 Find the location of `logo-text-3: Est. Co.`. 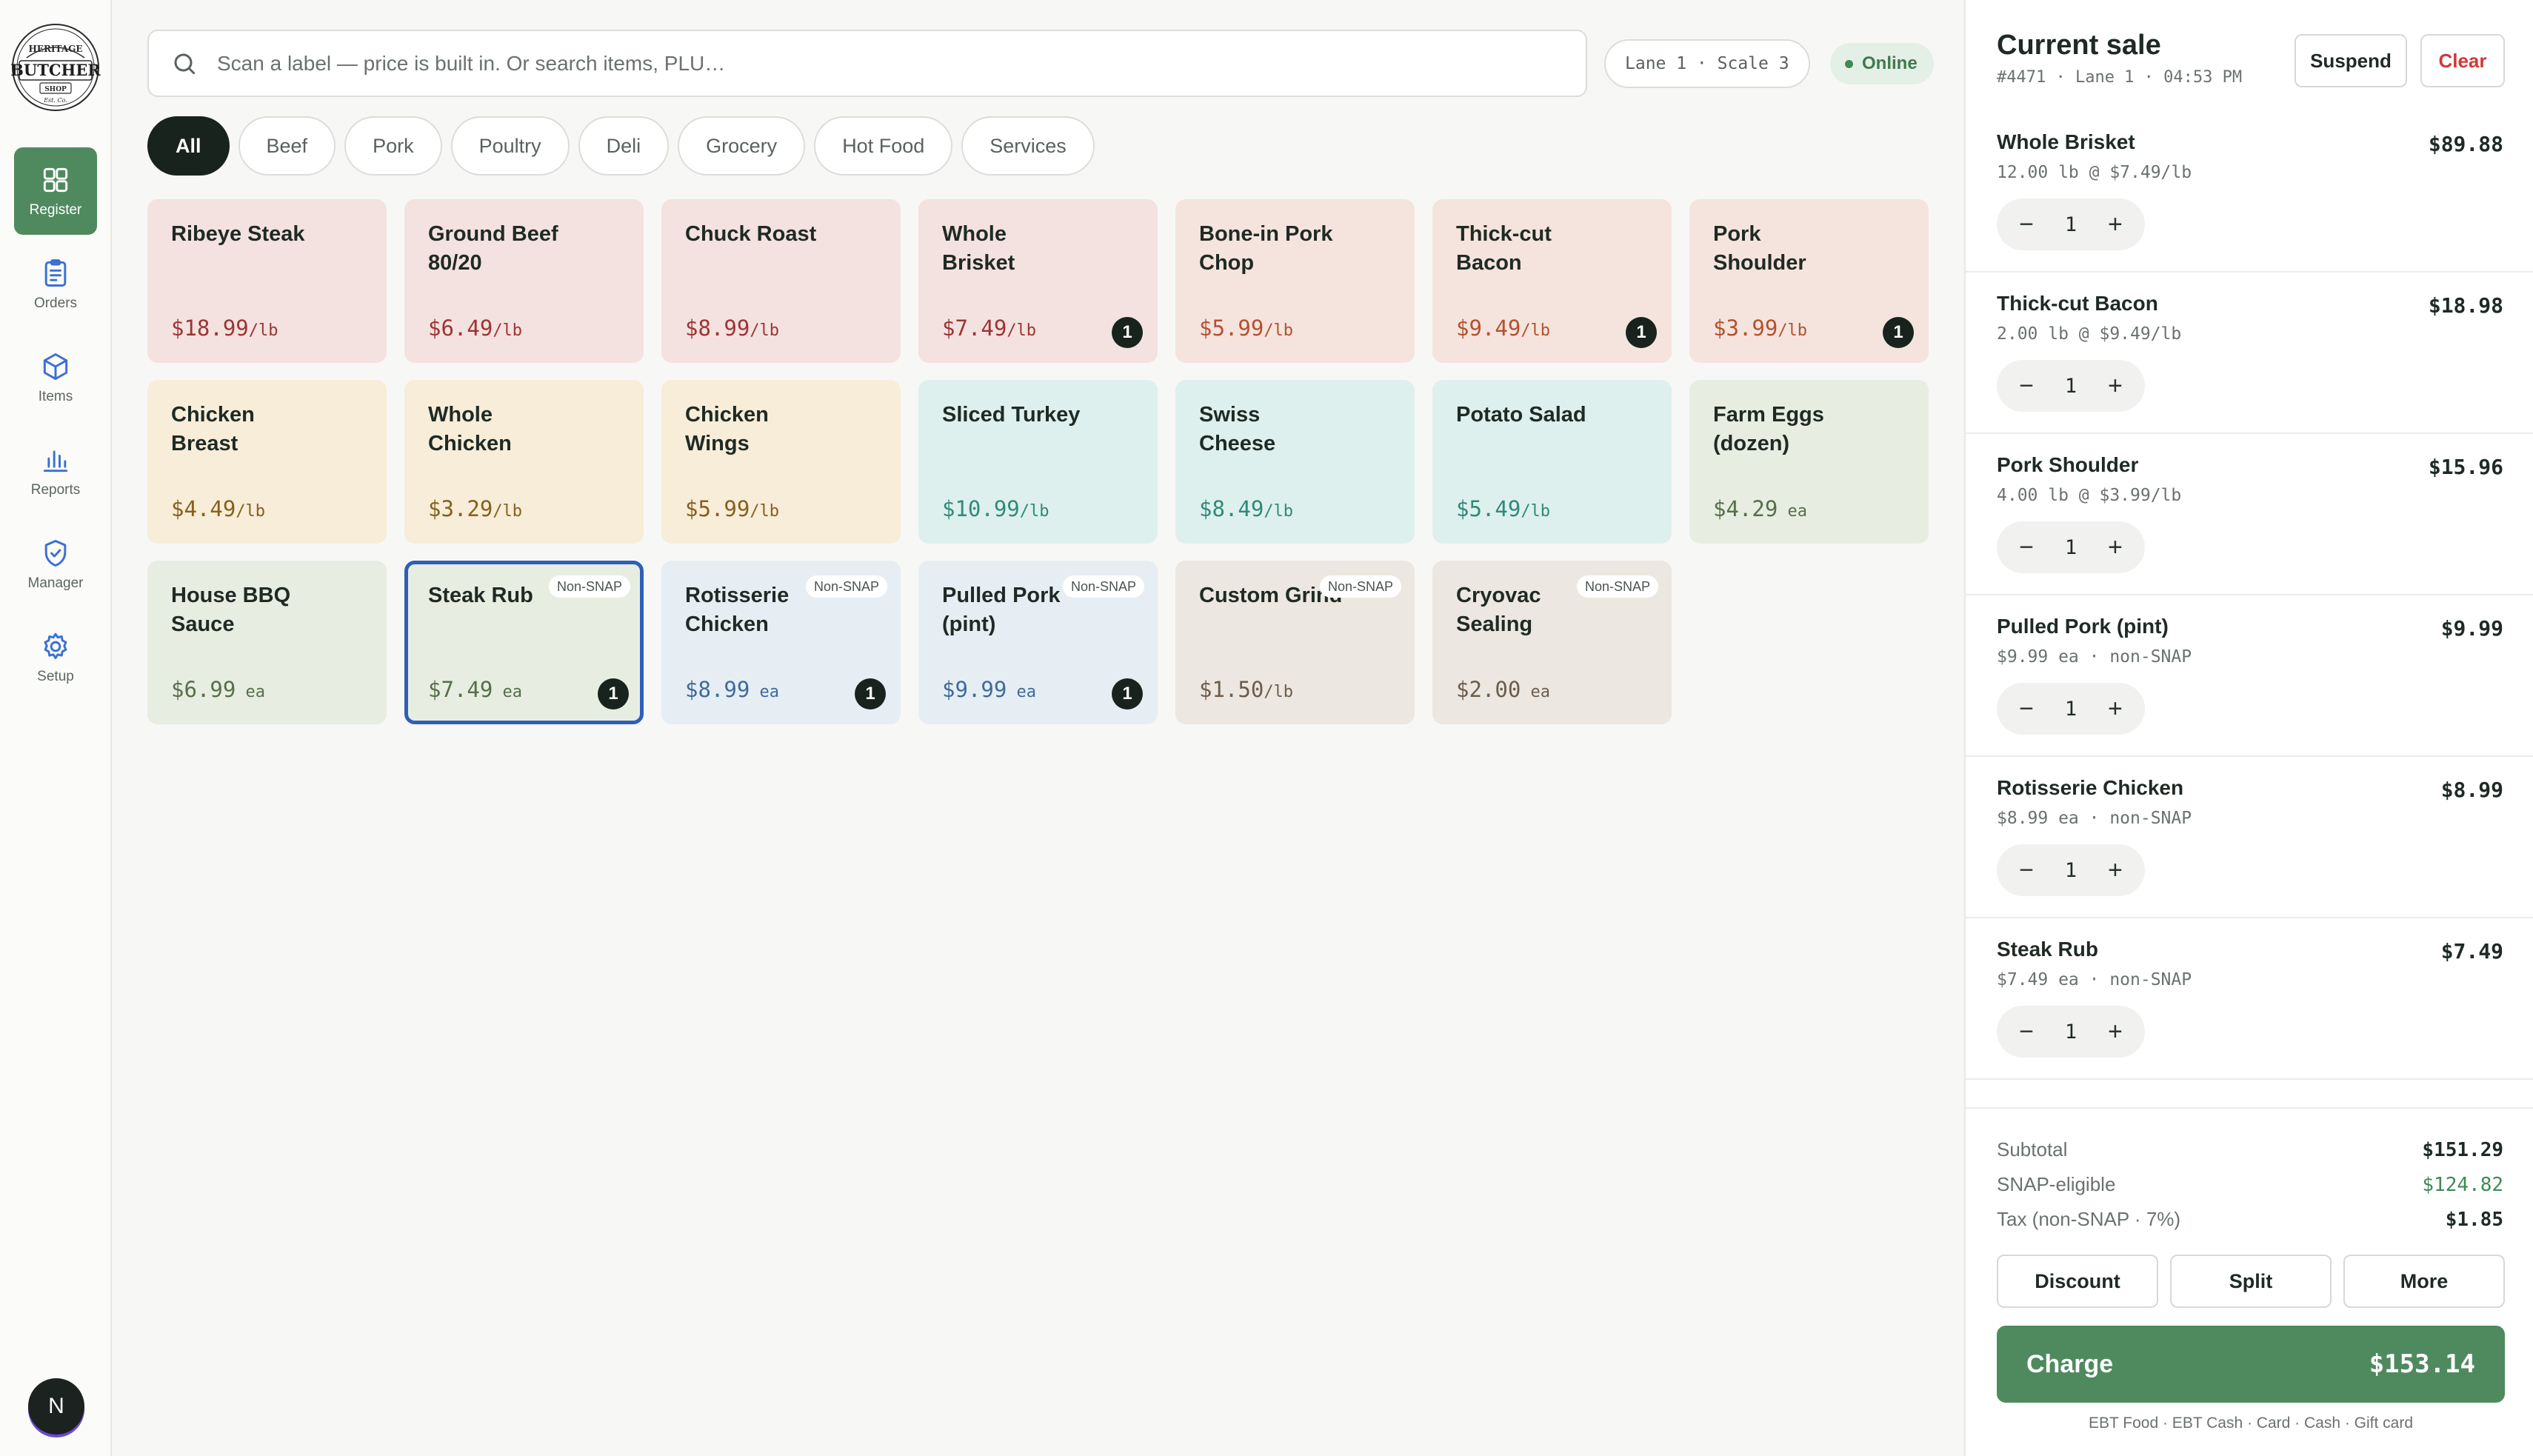

logo-text-3: Est. Co. is located at coordinates (55, 100).